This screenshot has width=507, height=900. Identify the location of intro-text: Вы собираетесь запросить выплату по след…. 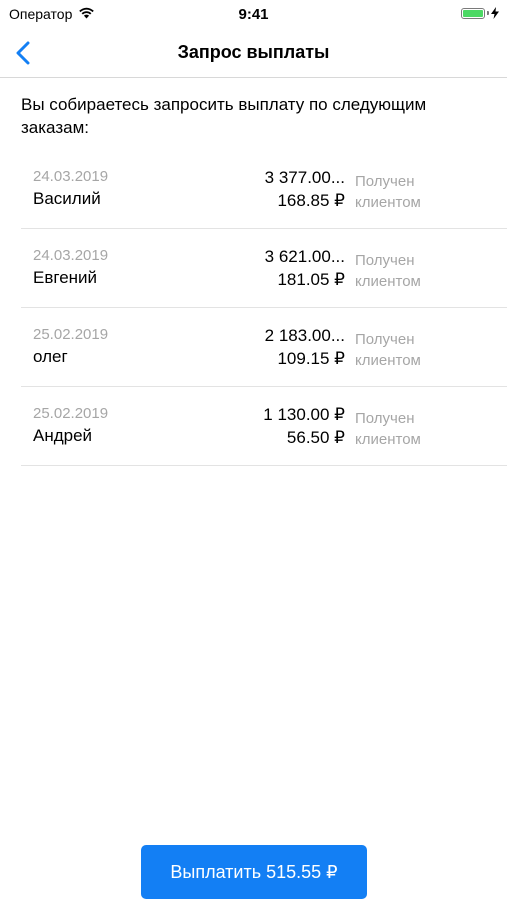
(224, 116).